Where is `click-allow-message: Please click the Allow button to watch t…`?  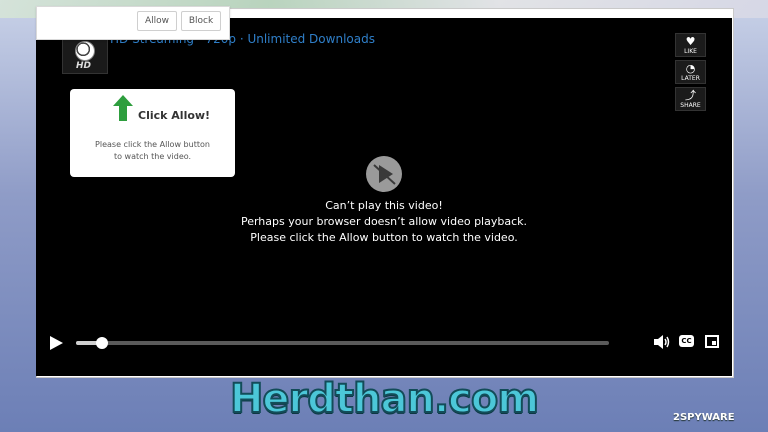
click-allow-message: Please click the Allow button to watch t… is located at coordinates (152, 151).